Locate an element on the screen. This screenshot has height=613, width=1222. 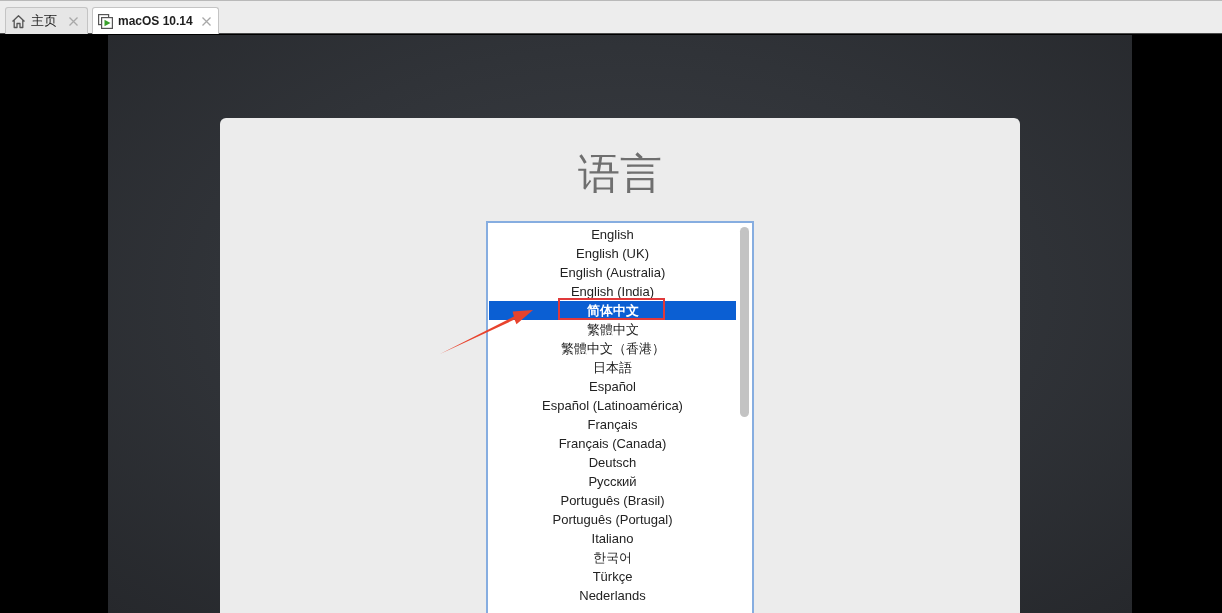
language-item: English is located at coordinates (612, 234).